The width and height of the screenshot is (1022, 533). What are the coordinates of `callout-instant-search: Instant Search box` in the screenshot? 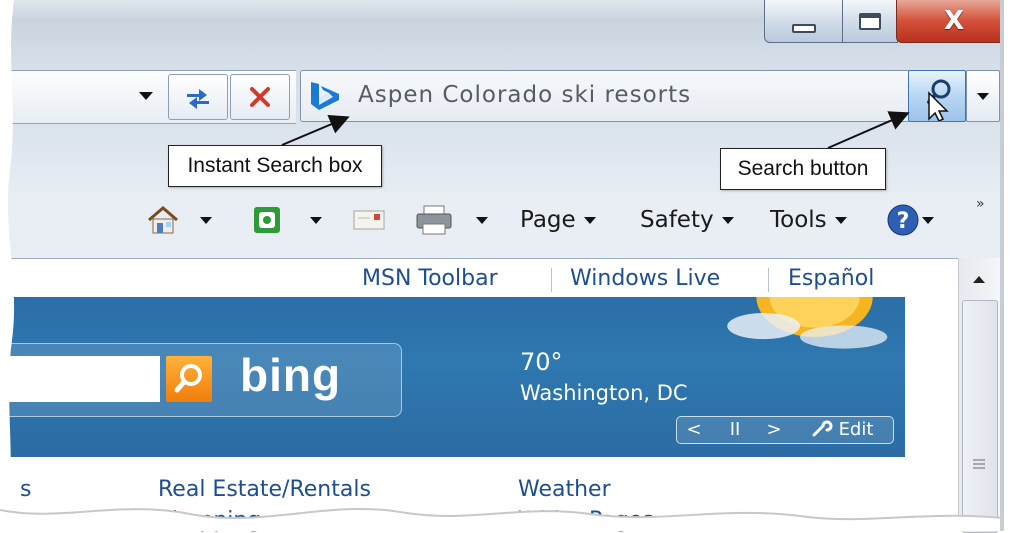 It's located at (275, 166).